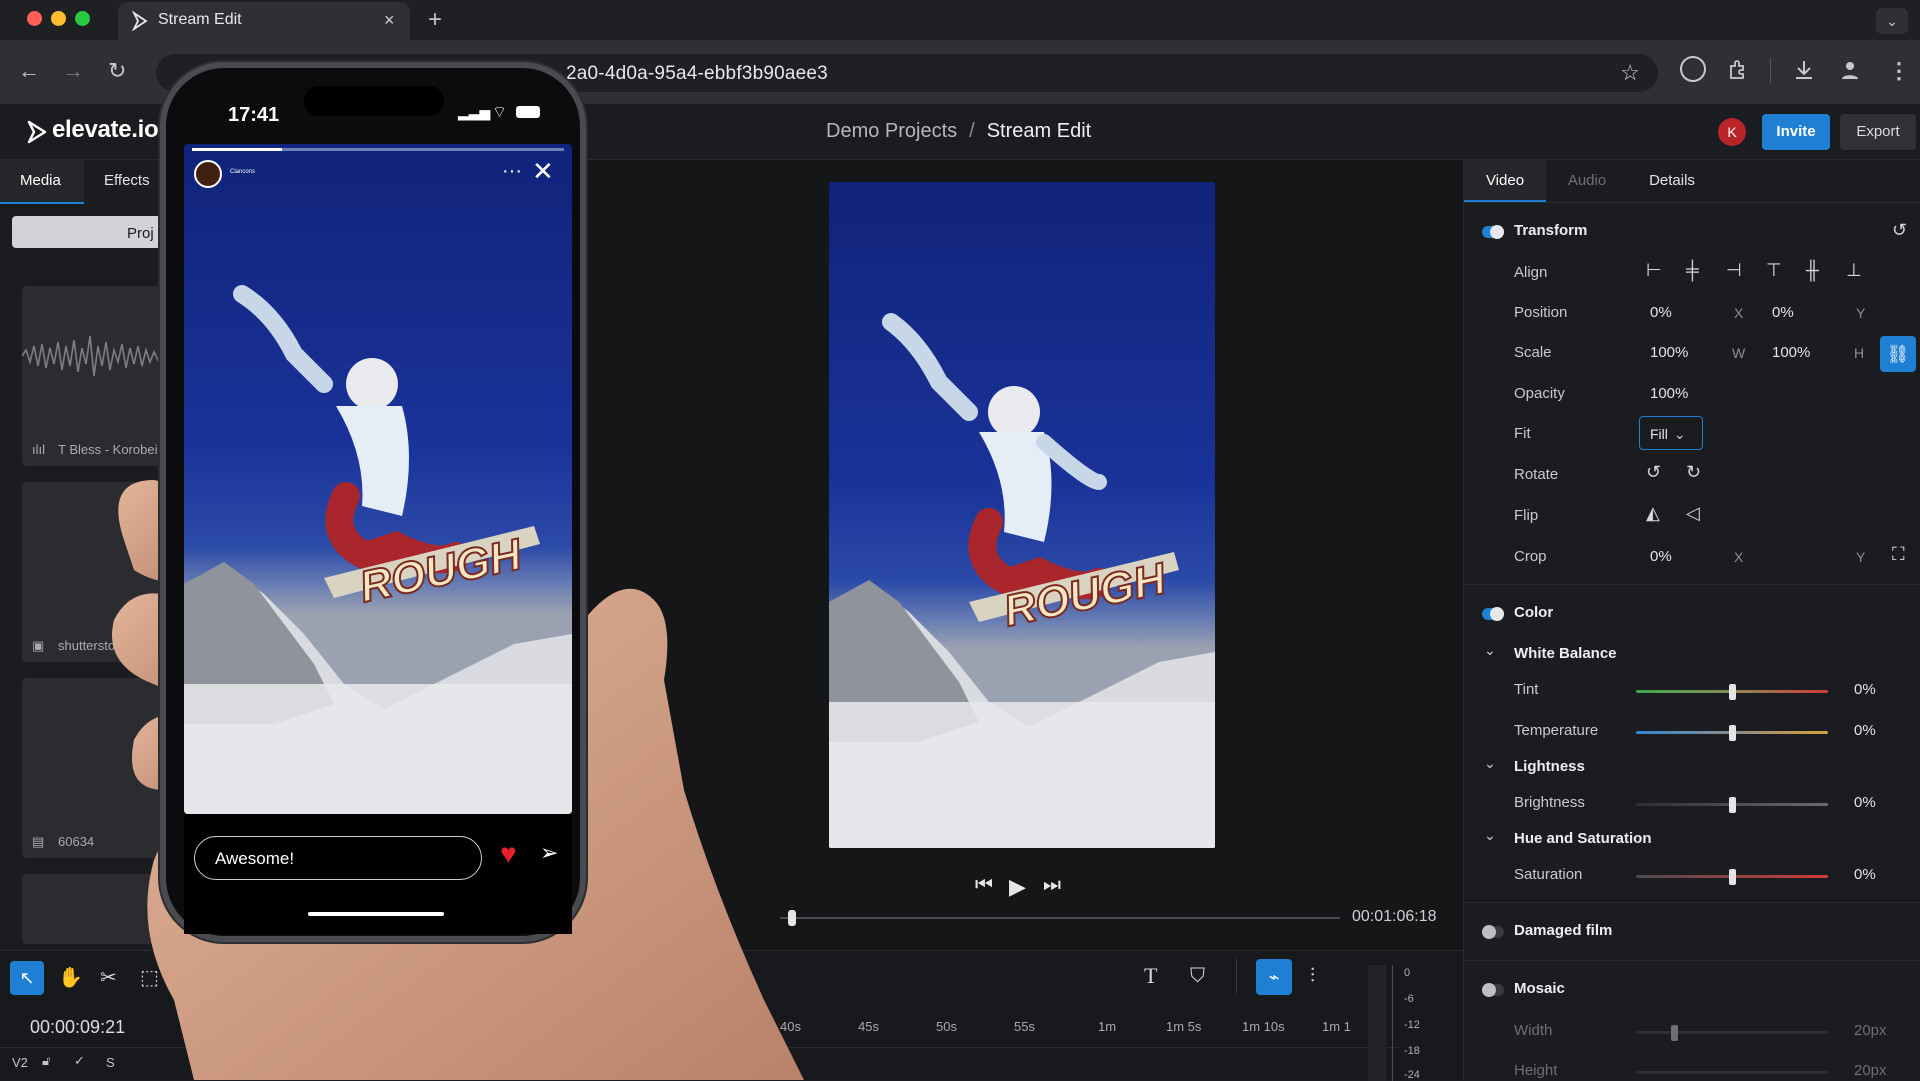 Image resolution: width=1920 pixels, height=1081 pixels. Describe the element at coordinates (46, 1061) in the screenshot. I see `track-lock-icon: 🔓︎` at that location.